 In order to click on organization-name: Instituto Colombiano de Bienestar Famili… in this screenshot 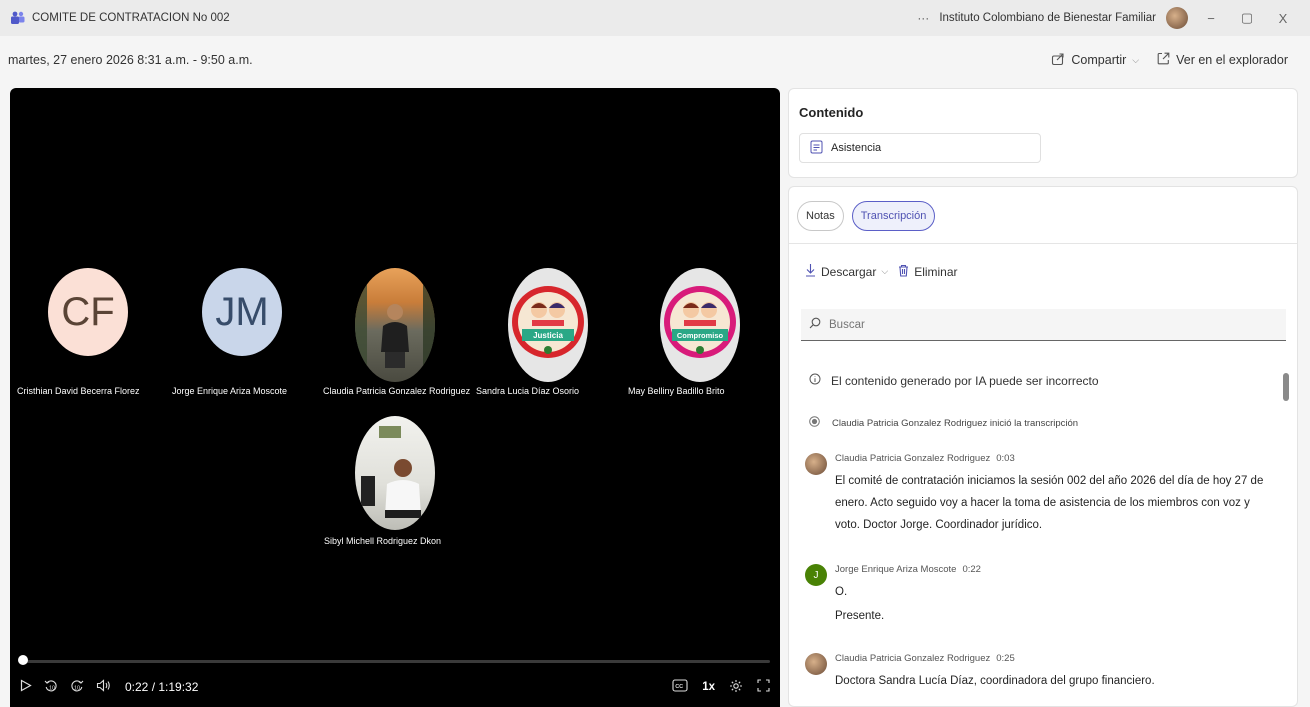, I will do `click(1047, 18)`.